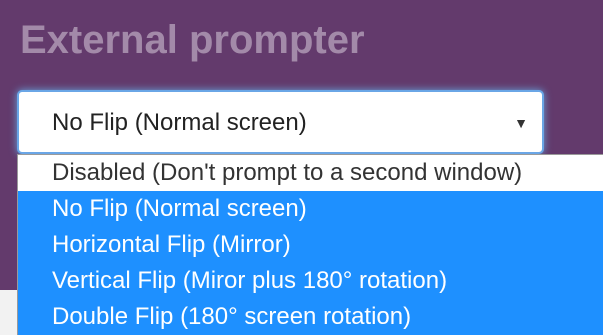 The image size is (603, 335). Describe the element at coordinates (179, 122) in the screenshot. I see `flip-mode-selected-value: No Flip (Normal screen)` at that location.